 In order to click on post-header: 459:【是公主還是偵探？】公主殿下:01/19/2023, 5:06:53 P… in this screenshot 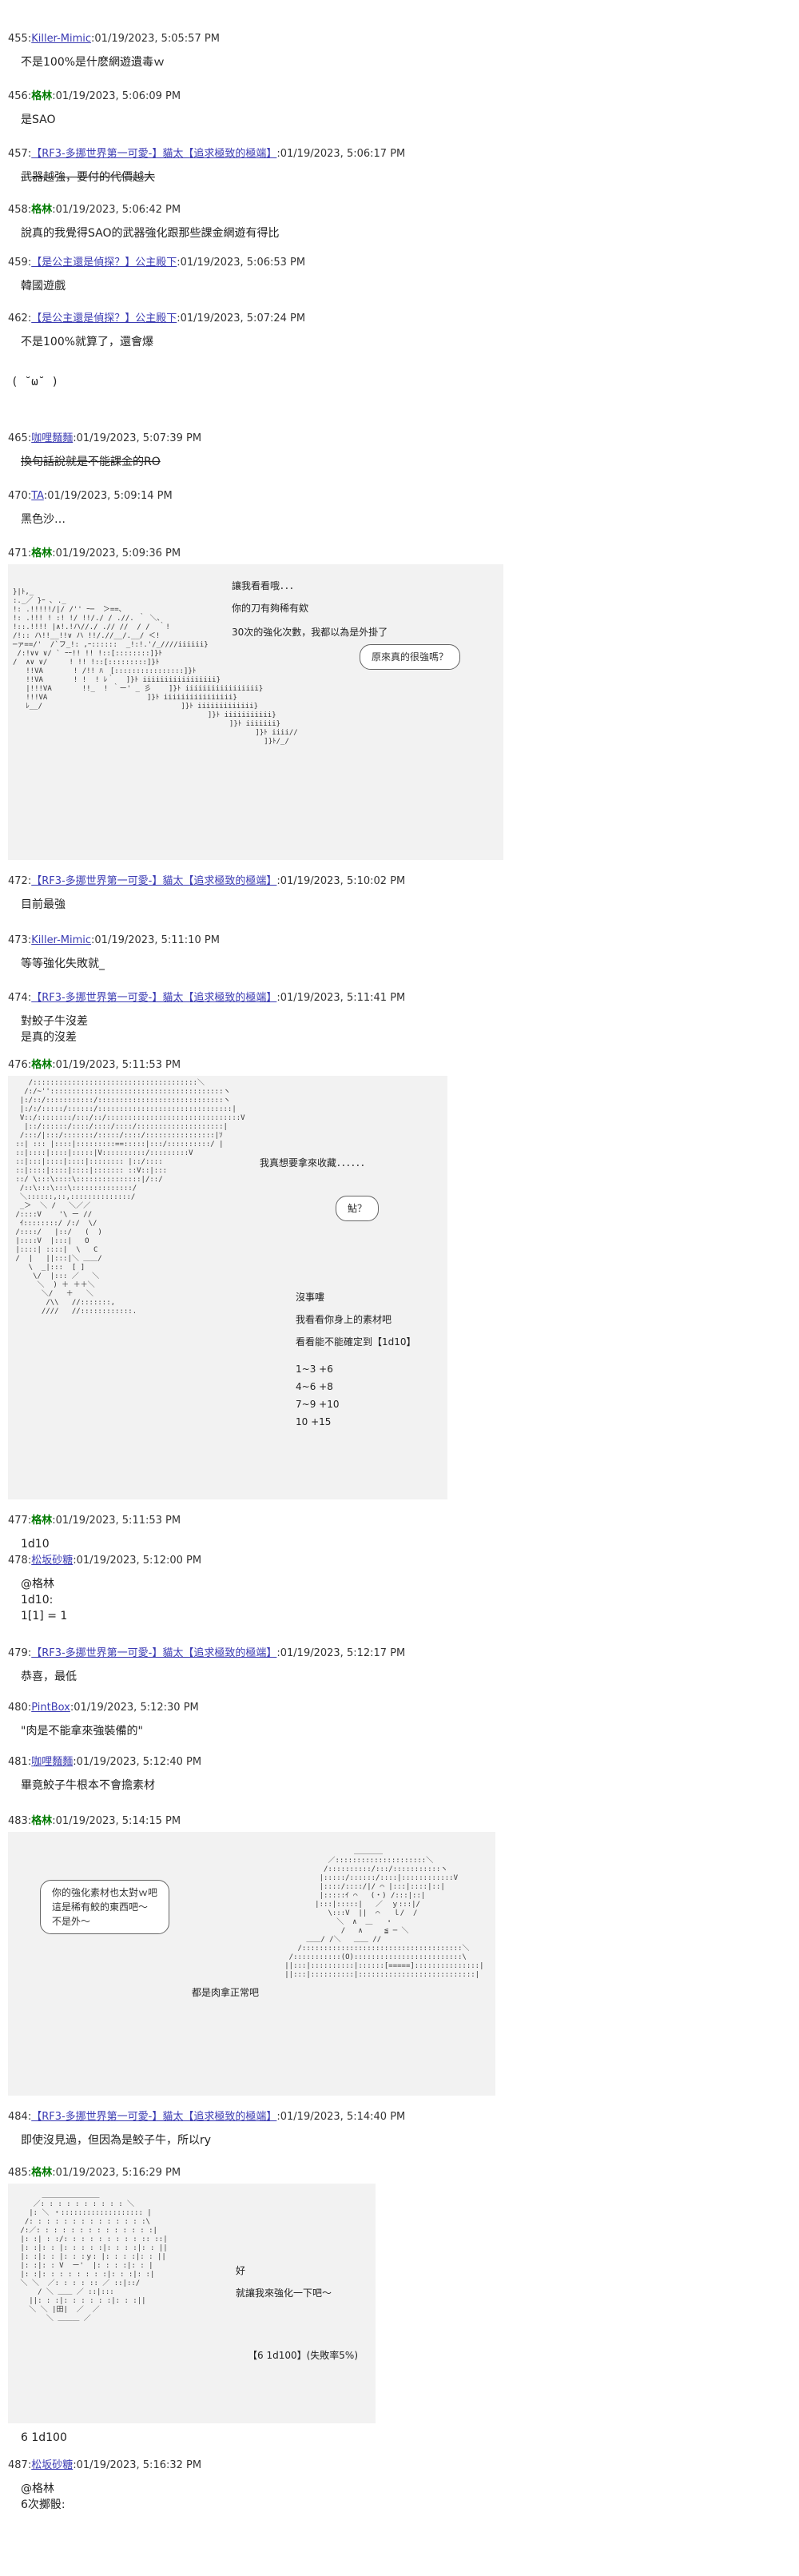, I will do `click(399, 263)`.